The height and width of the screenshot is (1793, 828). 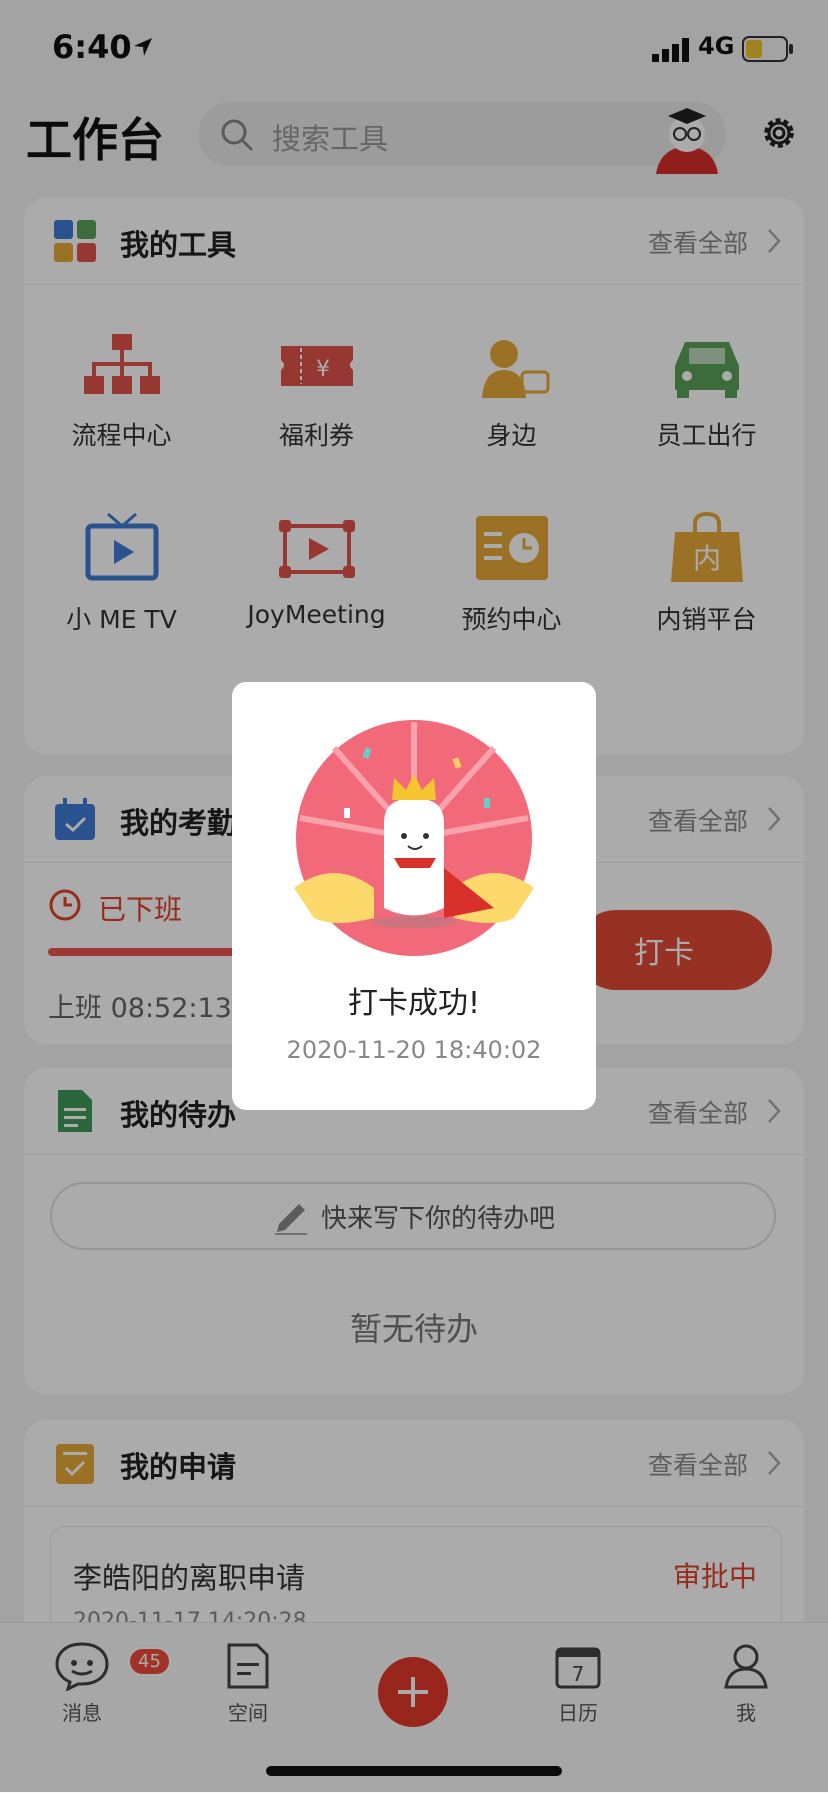 I want to click on punch-success-dialog: 打卡成功! 2020-11-20 18:40:02, so click(x=414, y=896).